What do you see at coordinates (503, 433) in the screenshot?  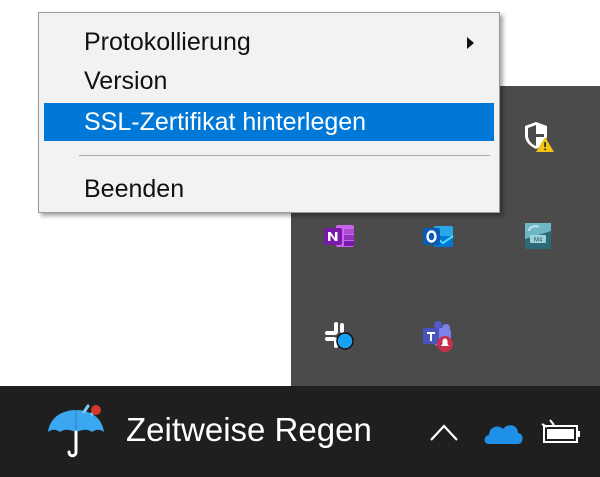 I see `onedrive-icon` at bounding box center [503, 433].